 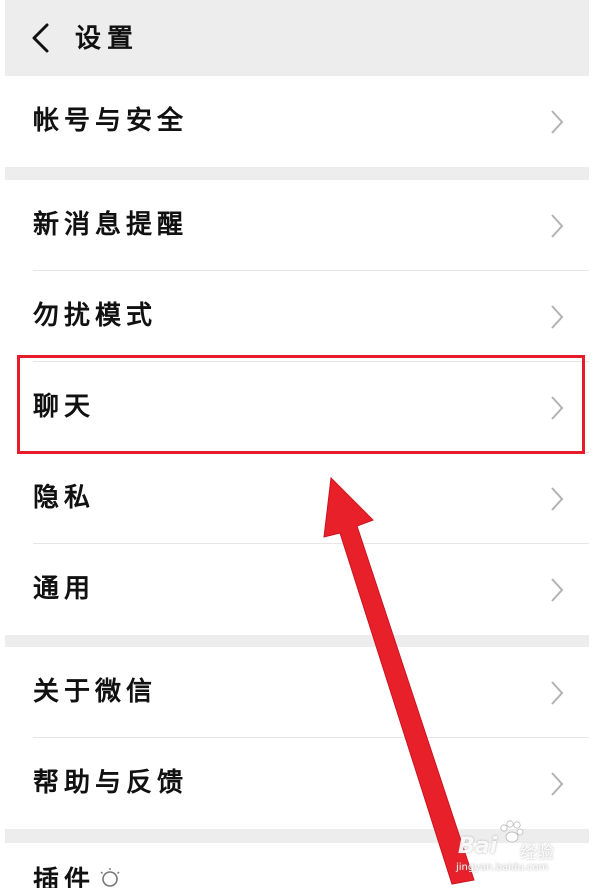 What do you see at coordinates (40, 38) in the screenshot?
I see `chevron-left-icon` at bounding box center [40, 38].